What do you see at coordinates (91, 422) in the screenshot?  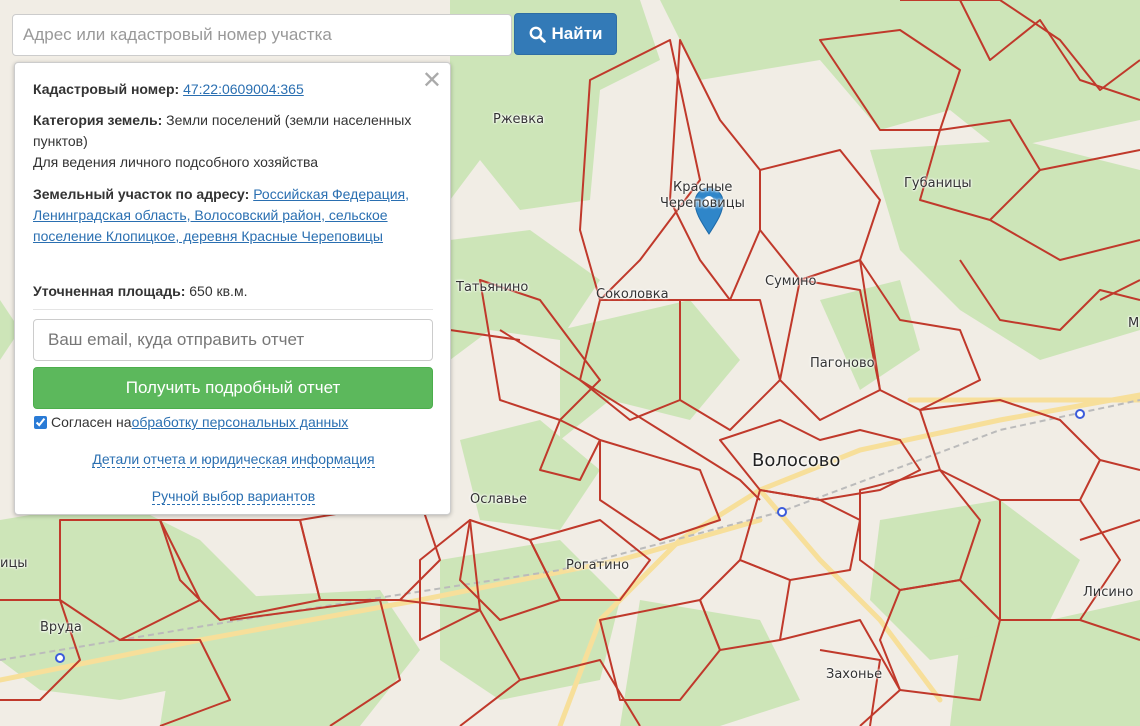 I see `agree-text: Согласен на` at bounding box center [91, 422].